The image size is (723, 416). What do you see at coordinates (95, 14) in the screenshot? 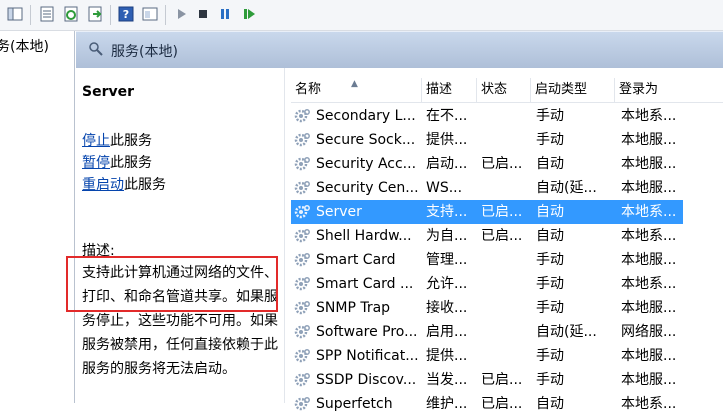
I see `export-list-icon` at bounding box center [95, 14].